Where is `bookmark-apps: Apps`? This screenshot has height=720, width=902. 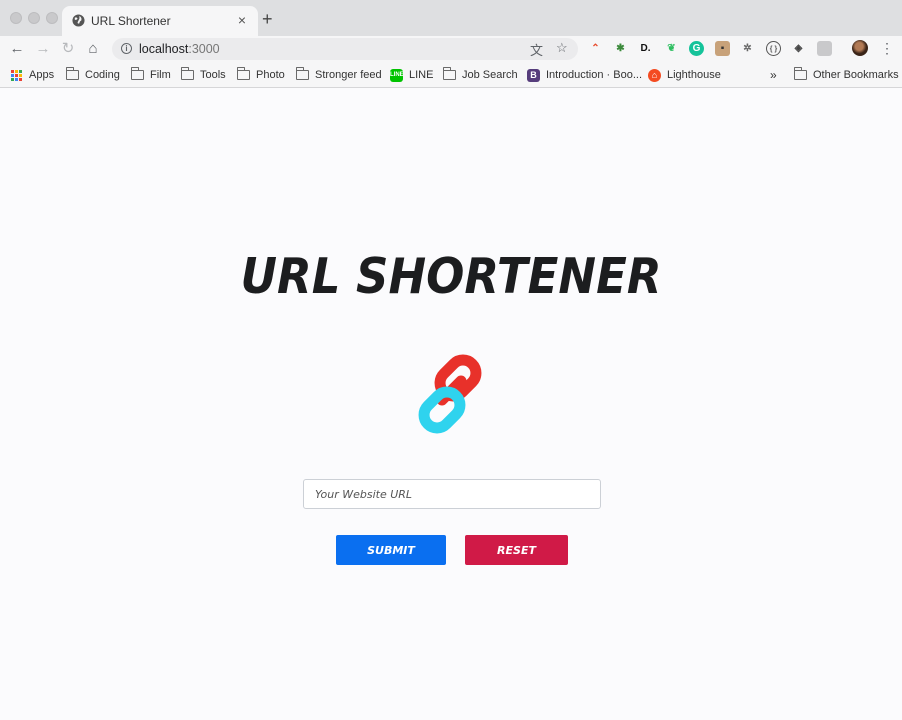
bookmark-apps: Apps is located at coordinates (32, 75).